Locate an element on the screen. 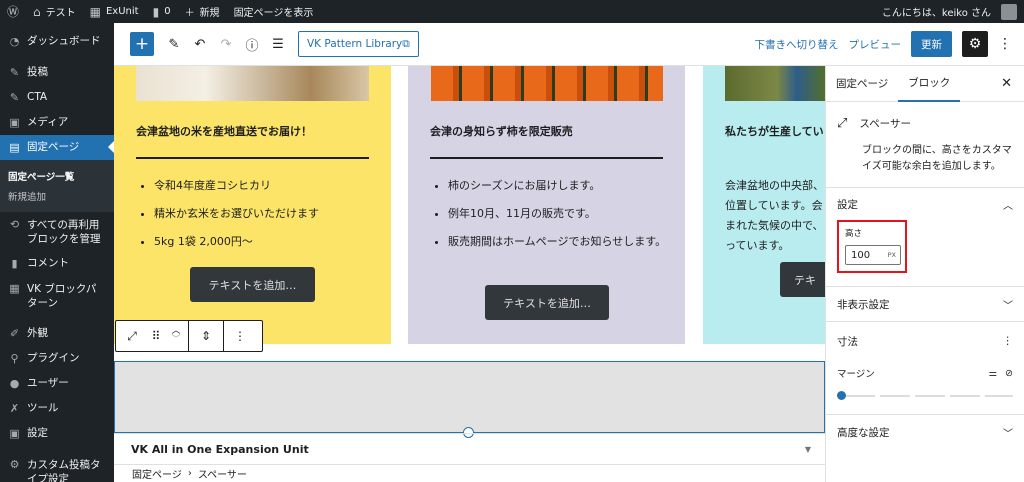 The width and height of the screenshot is (1024, 482). height-input: 100 PX is located at coordinates (873, 255).